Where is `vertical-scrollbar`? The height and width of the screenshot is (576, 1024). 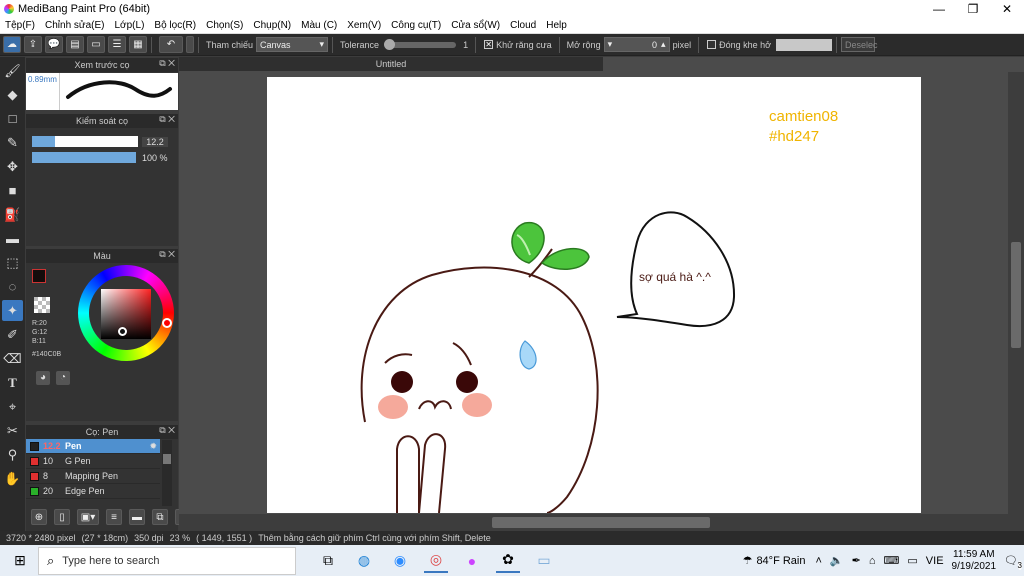
vertical-scrollbar is located at coordinates (1016, 293).